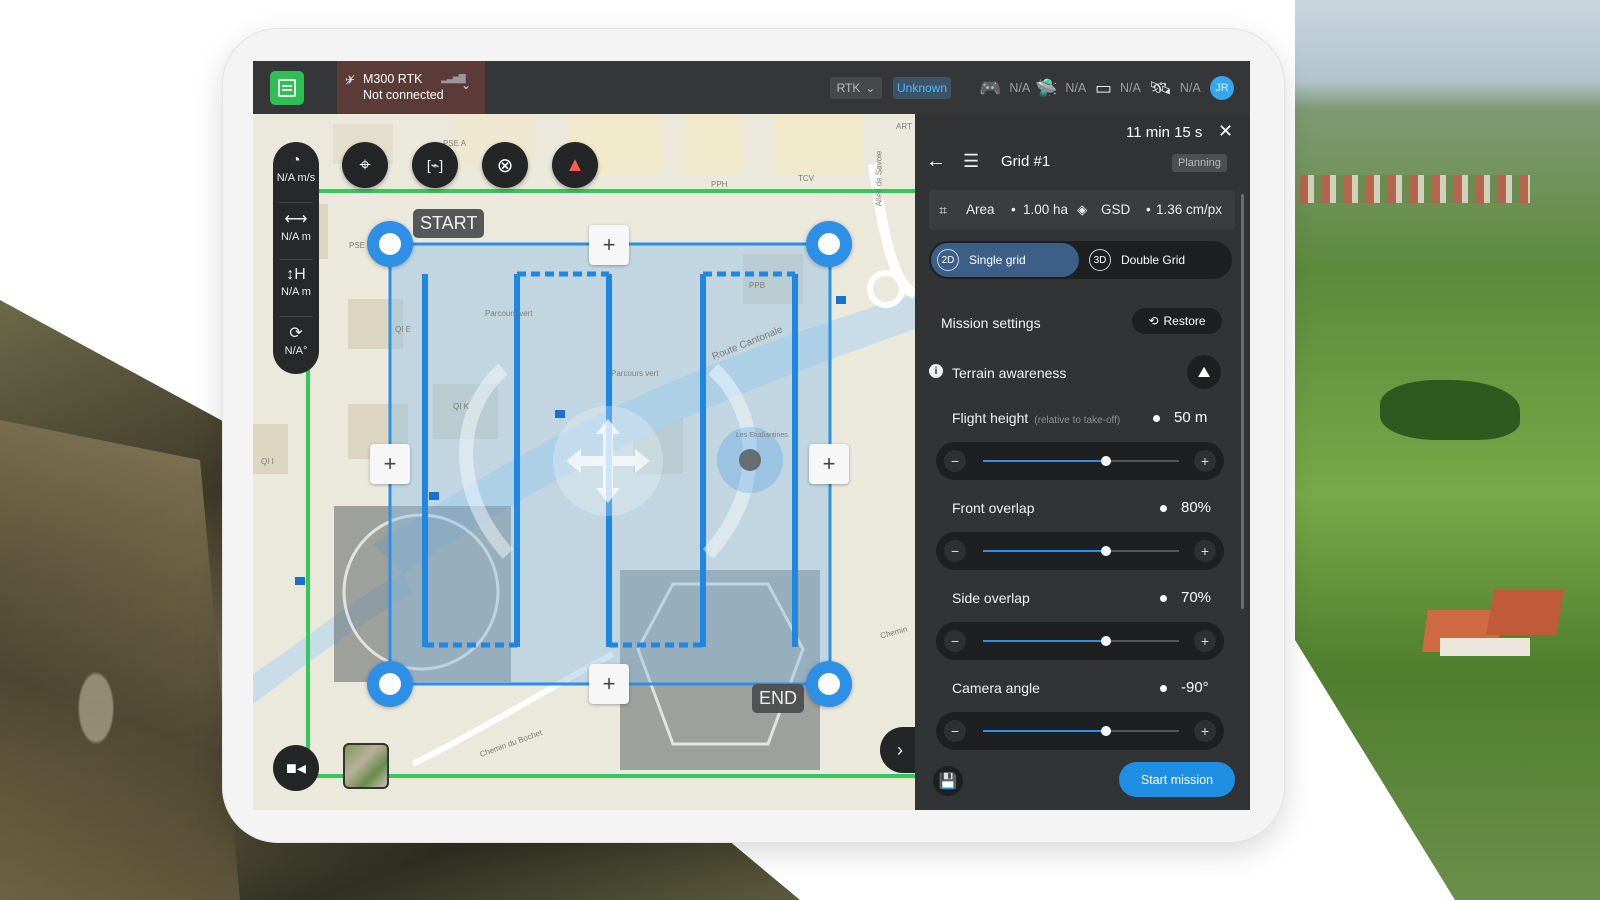 This screenshot has width=1600, height=900. I want to click on mission-title: Grid #1, so click(1026, 161).